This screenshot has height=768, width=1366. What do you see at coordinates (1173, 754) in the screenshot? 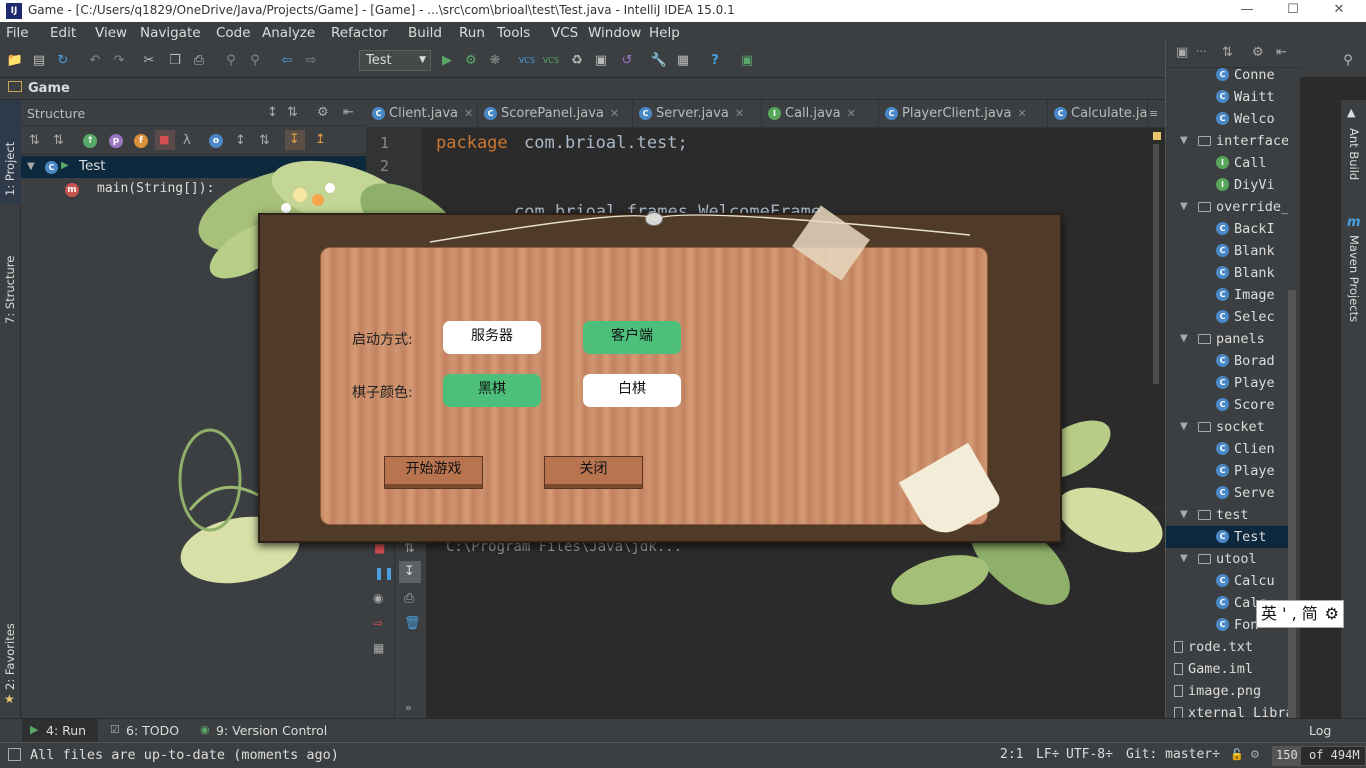
I see `git-branch: Git: master÷` at bounding box center [1173, 754].